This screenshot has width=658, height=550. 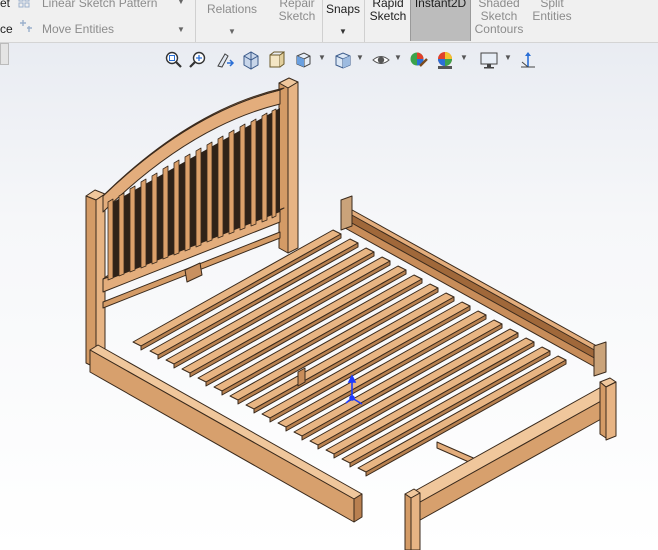 I want to click on view-orientation-icon, so click(x=303, y=60).